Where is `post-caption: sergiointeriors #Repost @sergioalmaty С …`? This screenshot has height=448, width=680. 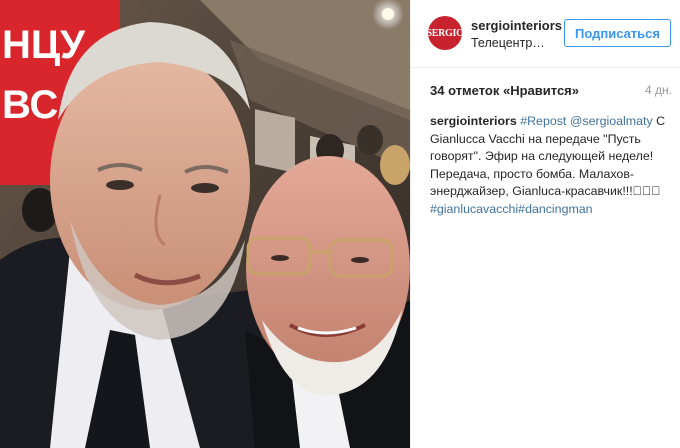
post-caption: sergiointeriors #Repost @sergioalmaty С … is located at coordinates (552, 165).